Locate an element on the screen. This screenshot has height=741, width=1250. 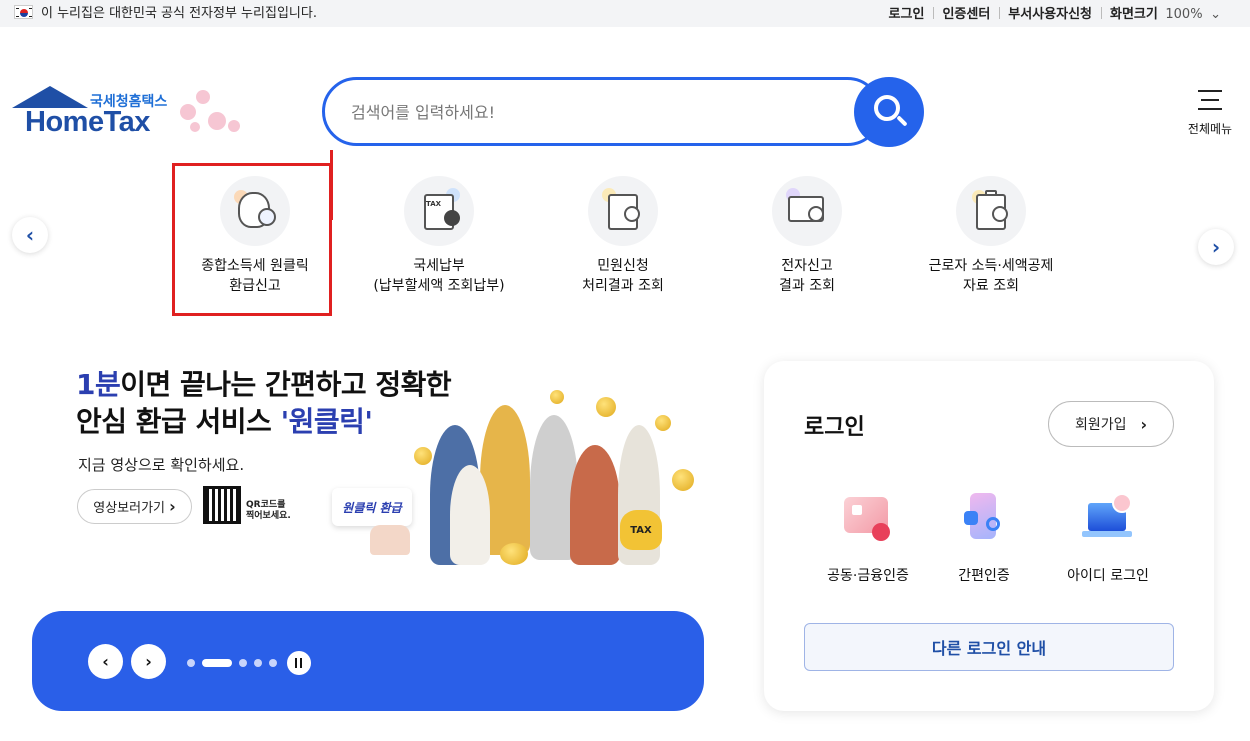
login-option-label: 간편인증 is located at coordinates (984, 576).